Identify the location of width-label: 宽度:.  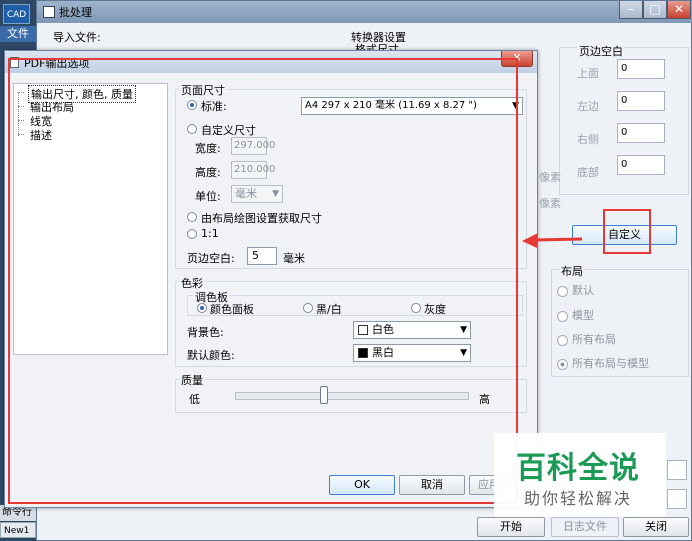
(208, 148).